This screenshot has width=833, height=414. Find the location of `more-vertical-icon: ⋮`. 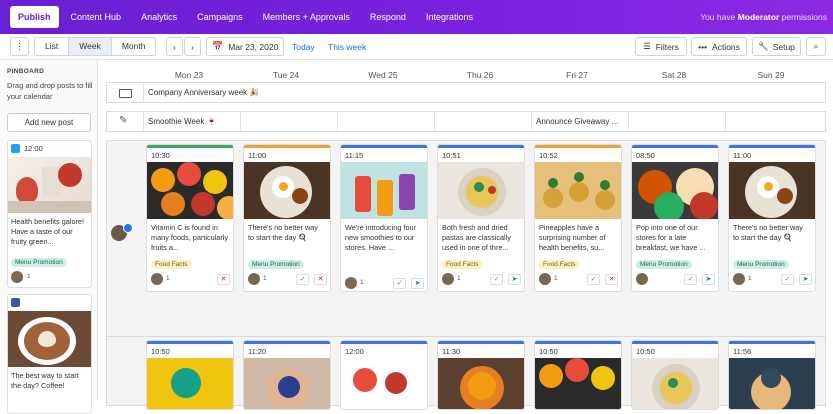

more-vertical-icon: ⋮ is located at coordinates (19, 46).